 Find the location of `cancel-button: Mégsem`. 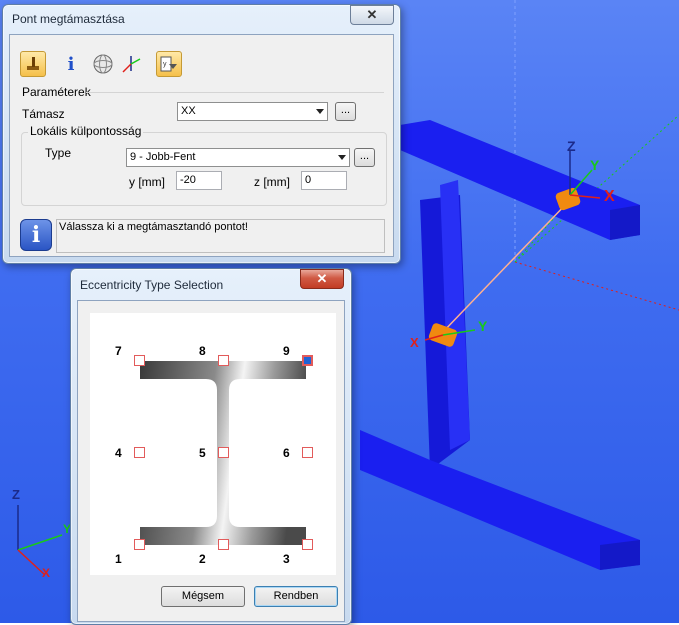

cancel-button: Mégsem is located at coordinates (203, 596).